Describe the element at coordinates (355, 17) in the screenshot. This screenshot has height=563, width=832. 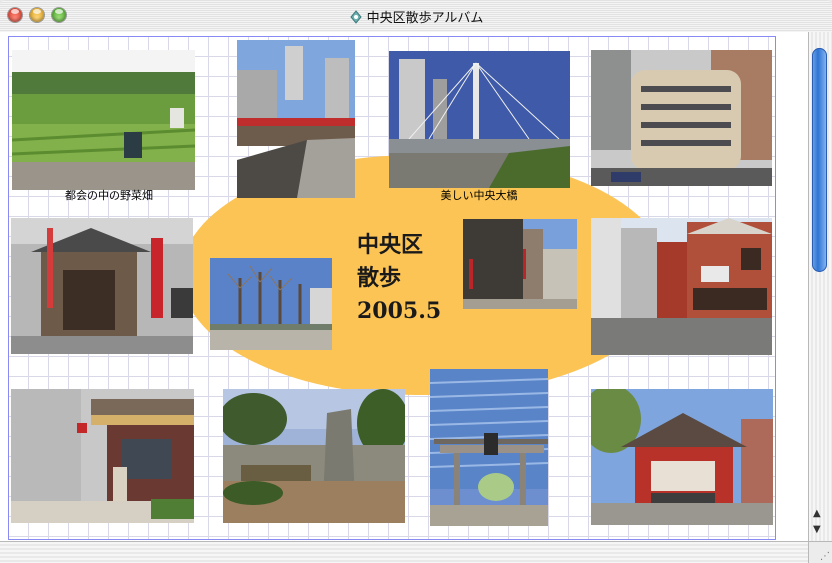
I see `document-icon` at that location.